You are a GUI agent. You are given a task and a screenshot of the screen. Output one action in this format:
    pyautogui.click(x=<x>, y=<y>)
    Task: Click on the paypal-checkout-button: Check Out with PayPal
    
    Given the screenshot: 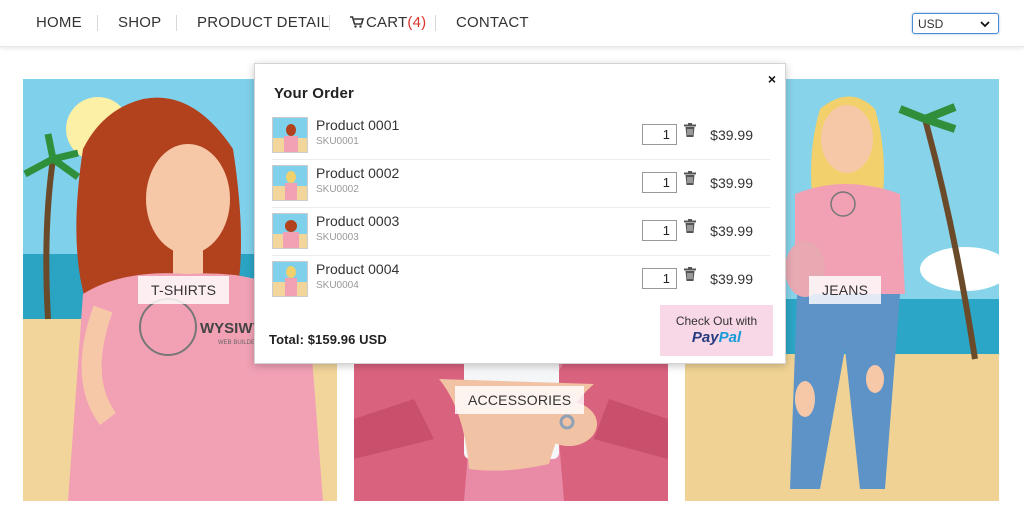 What is the action you would take?
    pyautogui.click(x=716, y=330)
    